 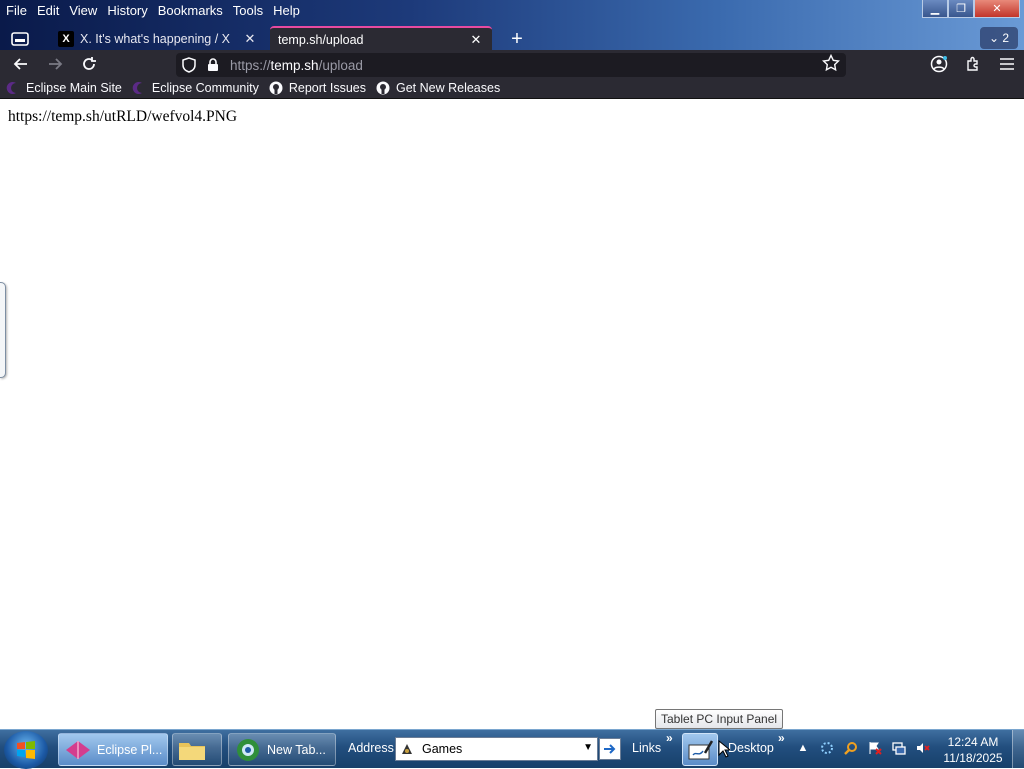 I want to click on taskbar-explorer-button, so click(x=197, y=749).